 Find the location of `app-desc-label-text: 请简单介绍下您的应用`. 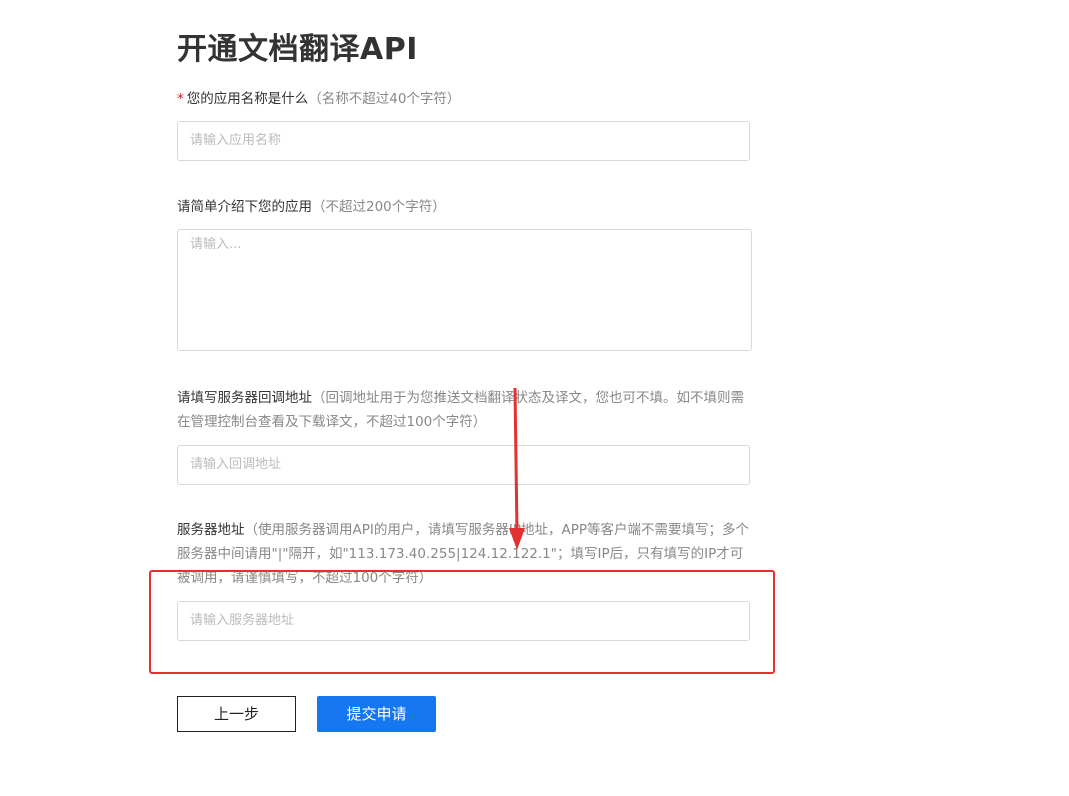

app-desc-label-text: 请简单介绍下您的应用 is located at coordinates (244, 207).